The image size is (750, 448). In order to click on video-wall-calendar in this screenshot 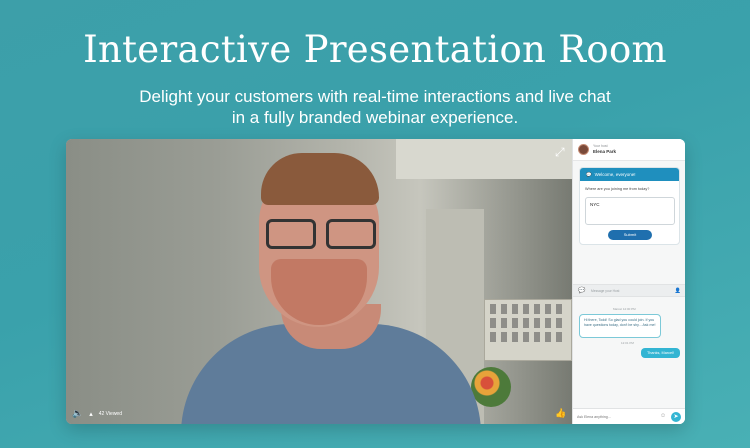, I will do `click(528, 330)`.